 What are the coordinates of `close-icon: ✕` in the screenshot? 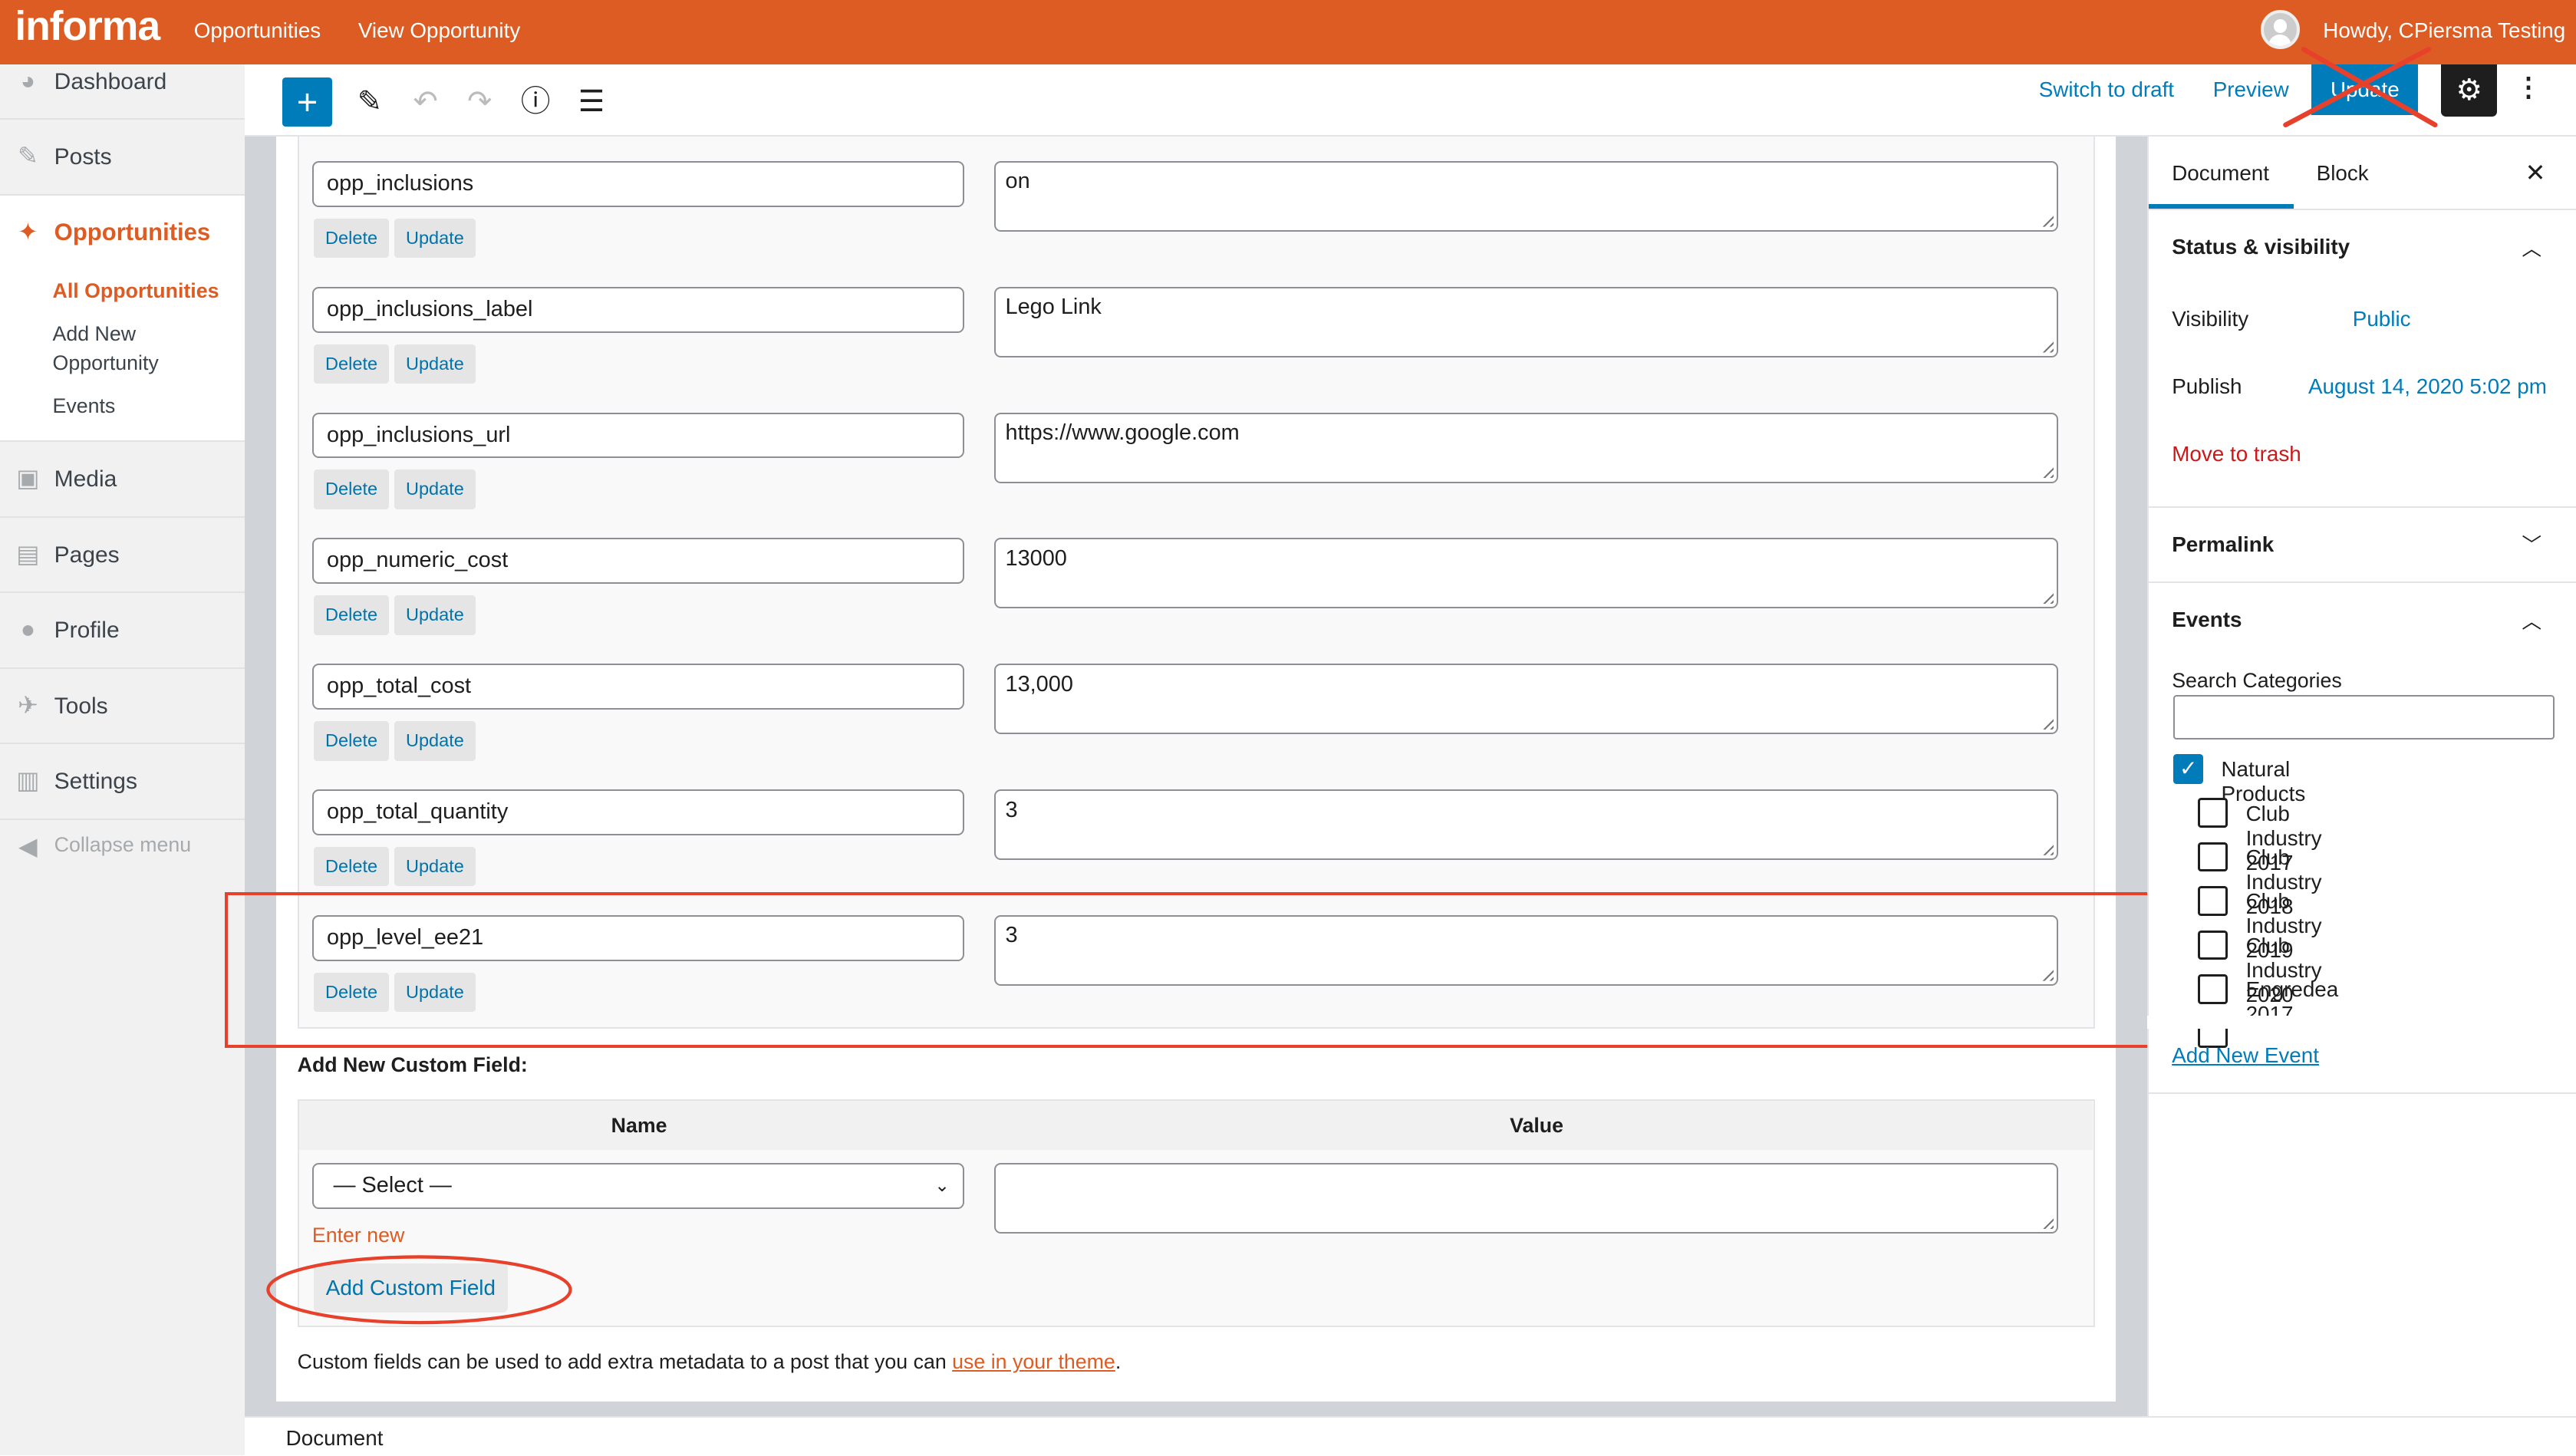 It's located at (2535, 172).